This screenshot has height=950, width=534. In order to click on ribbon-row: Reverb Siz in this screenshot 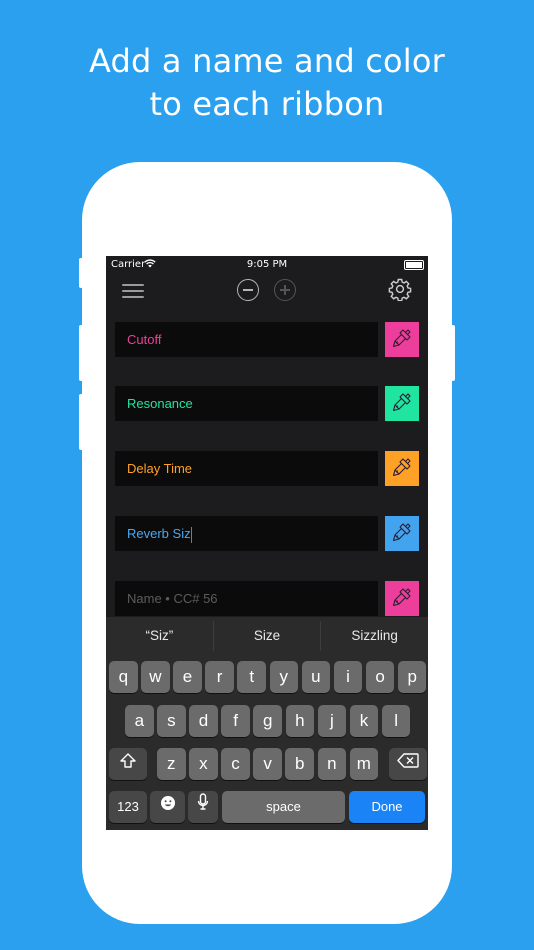, I will do `click(267, 533)`.